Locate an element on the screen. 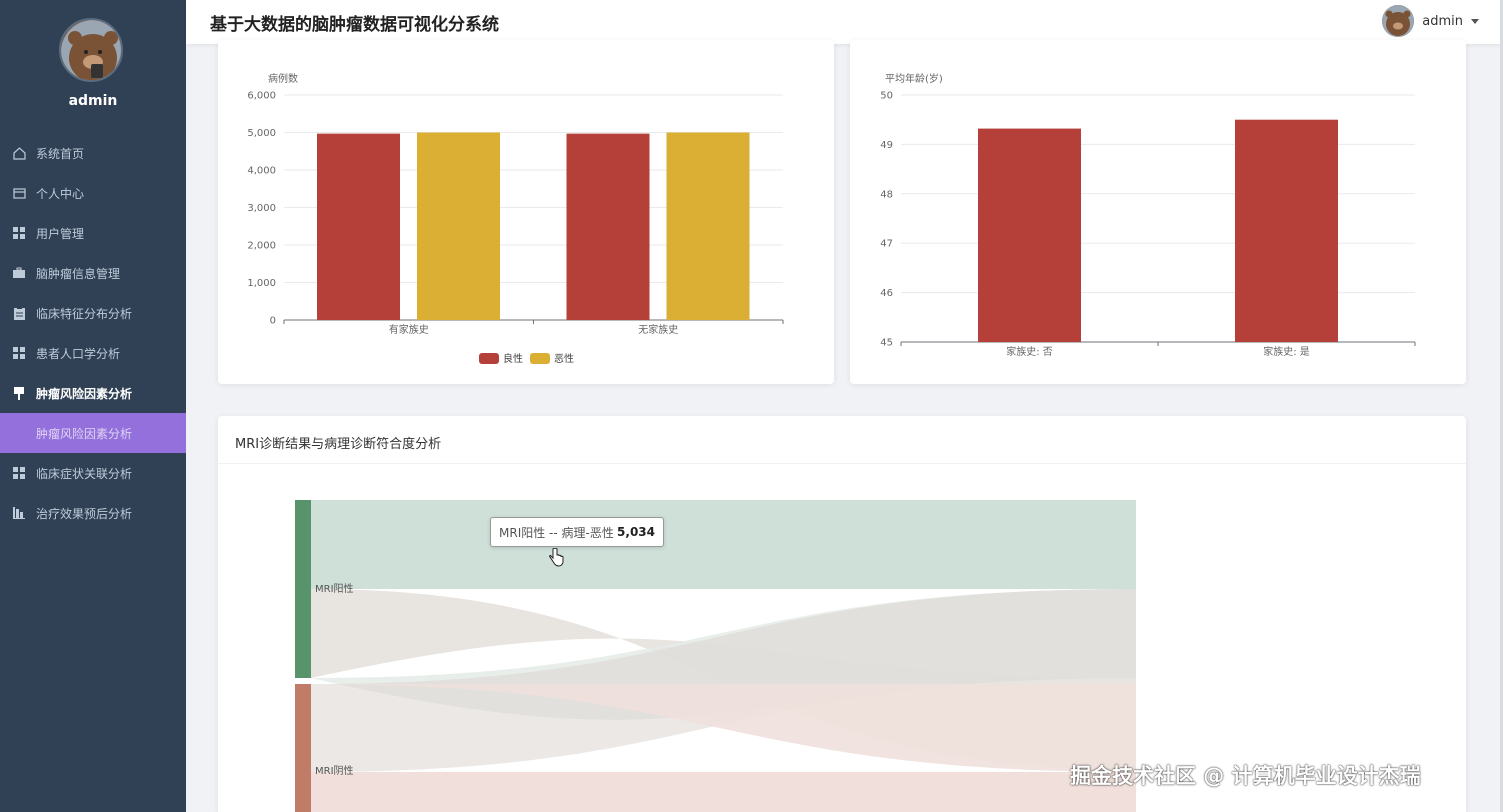 The width and height of the screenshot is (1503, 812). sidebar-item-demographics: 患者人口学分析 is located at coordinates (93, 353).